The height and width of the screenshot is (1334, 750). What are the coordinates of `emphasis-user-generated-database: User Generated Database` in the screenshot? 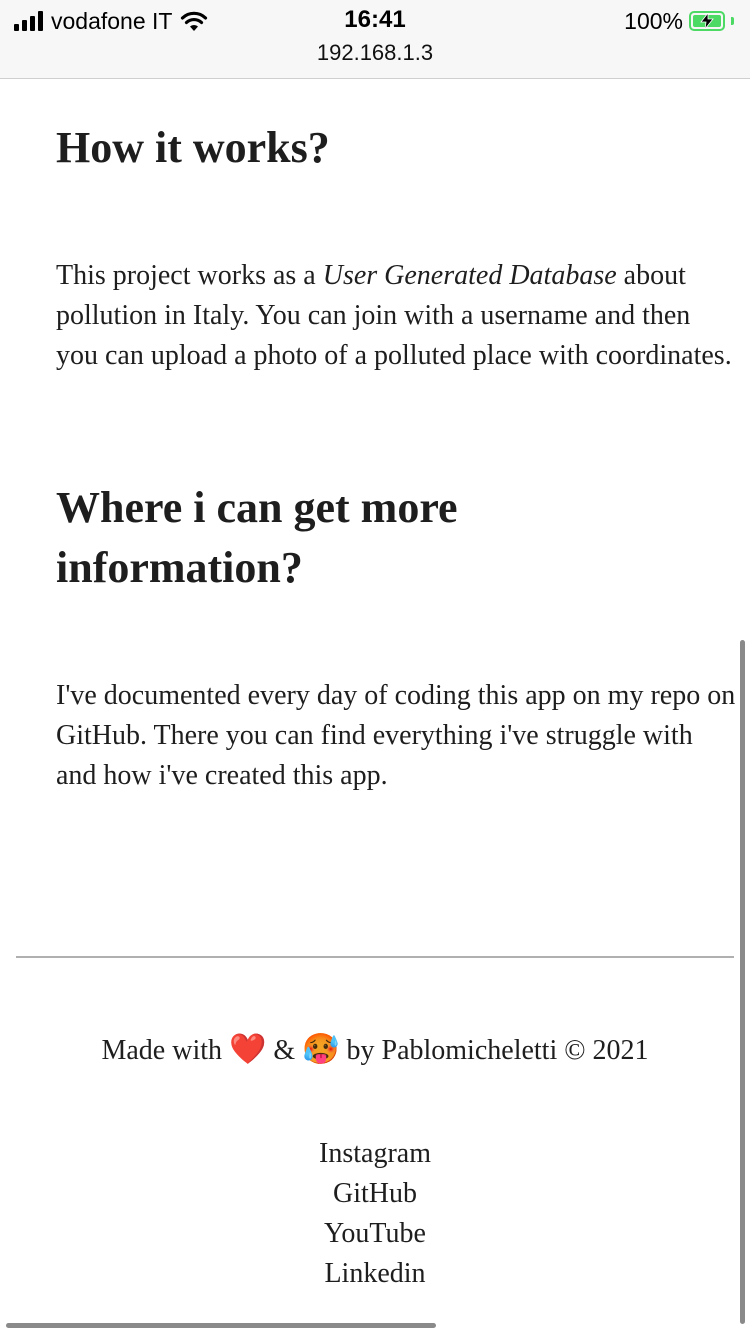 It's located at (469, 275).